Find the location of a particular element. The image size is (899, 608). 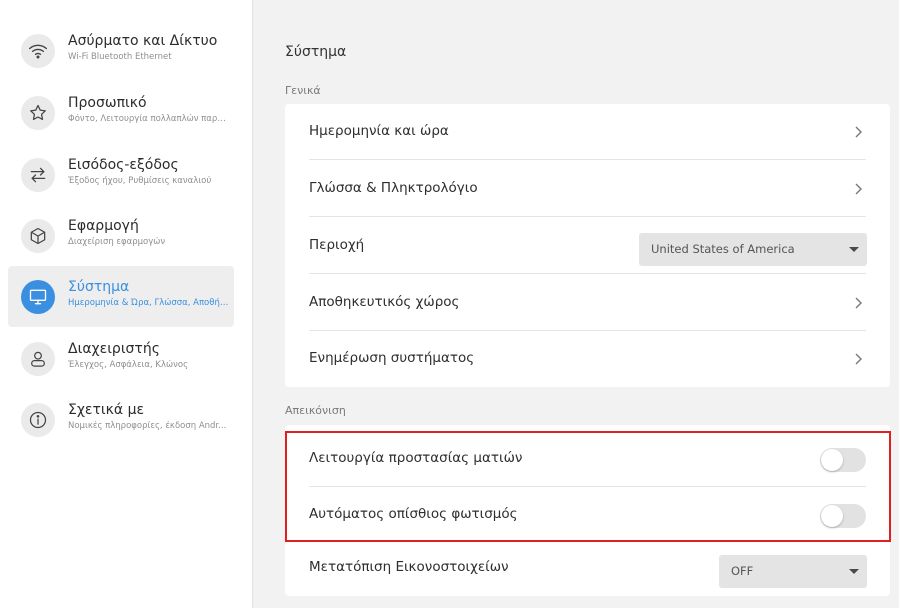

row-label: Μετατόπιση Εικονοστοιχείων is located at coordinates (409, 567).